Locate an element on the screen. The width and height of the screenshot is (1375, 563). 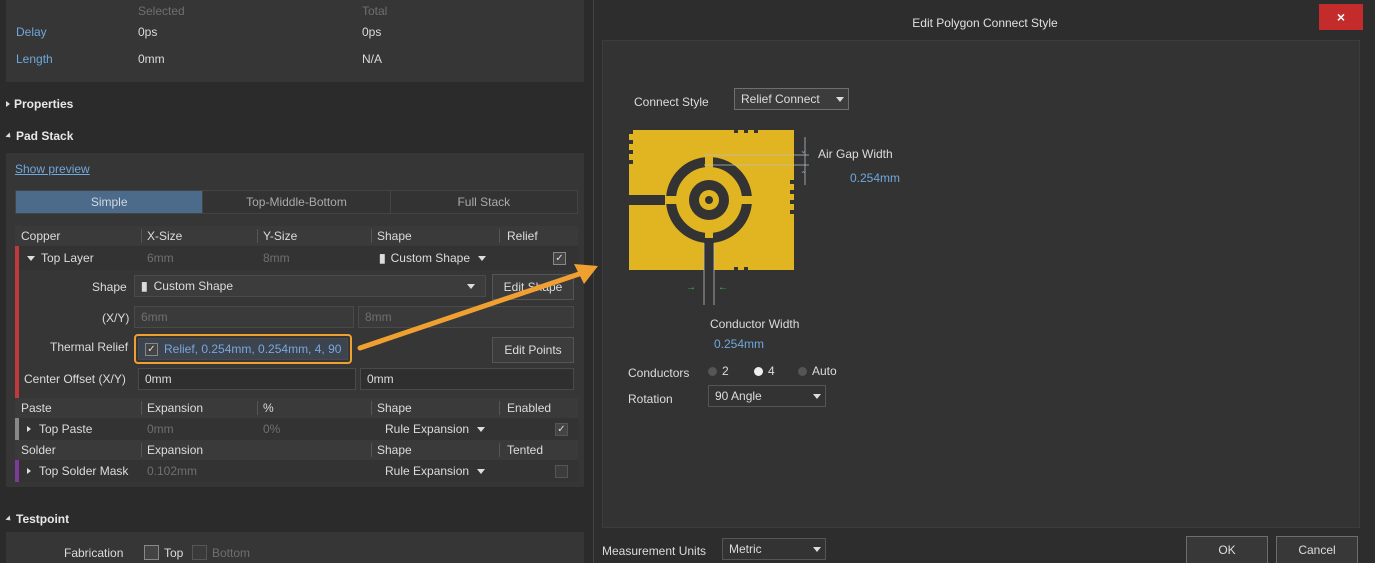
offset-y-field: 0mm is located at coordinates (467, 379).